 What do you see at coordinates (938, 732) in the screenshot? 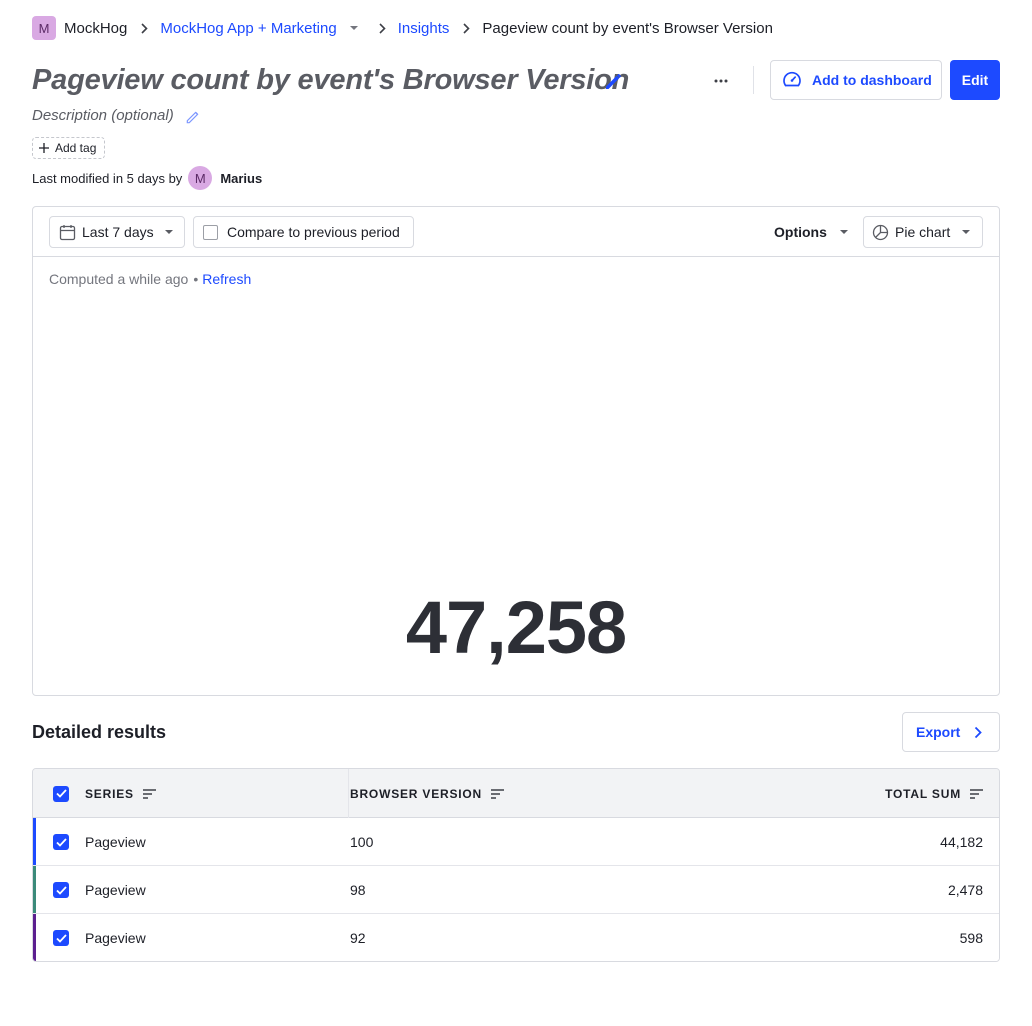
I see `export-label: Export` at bounding box center [938, 732].